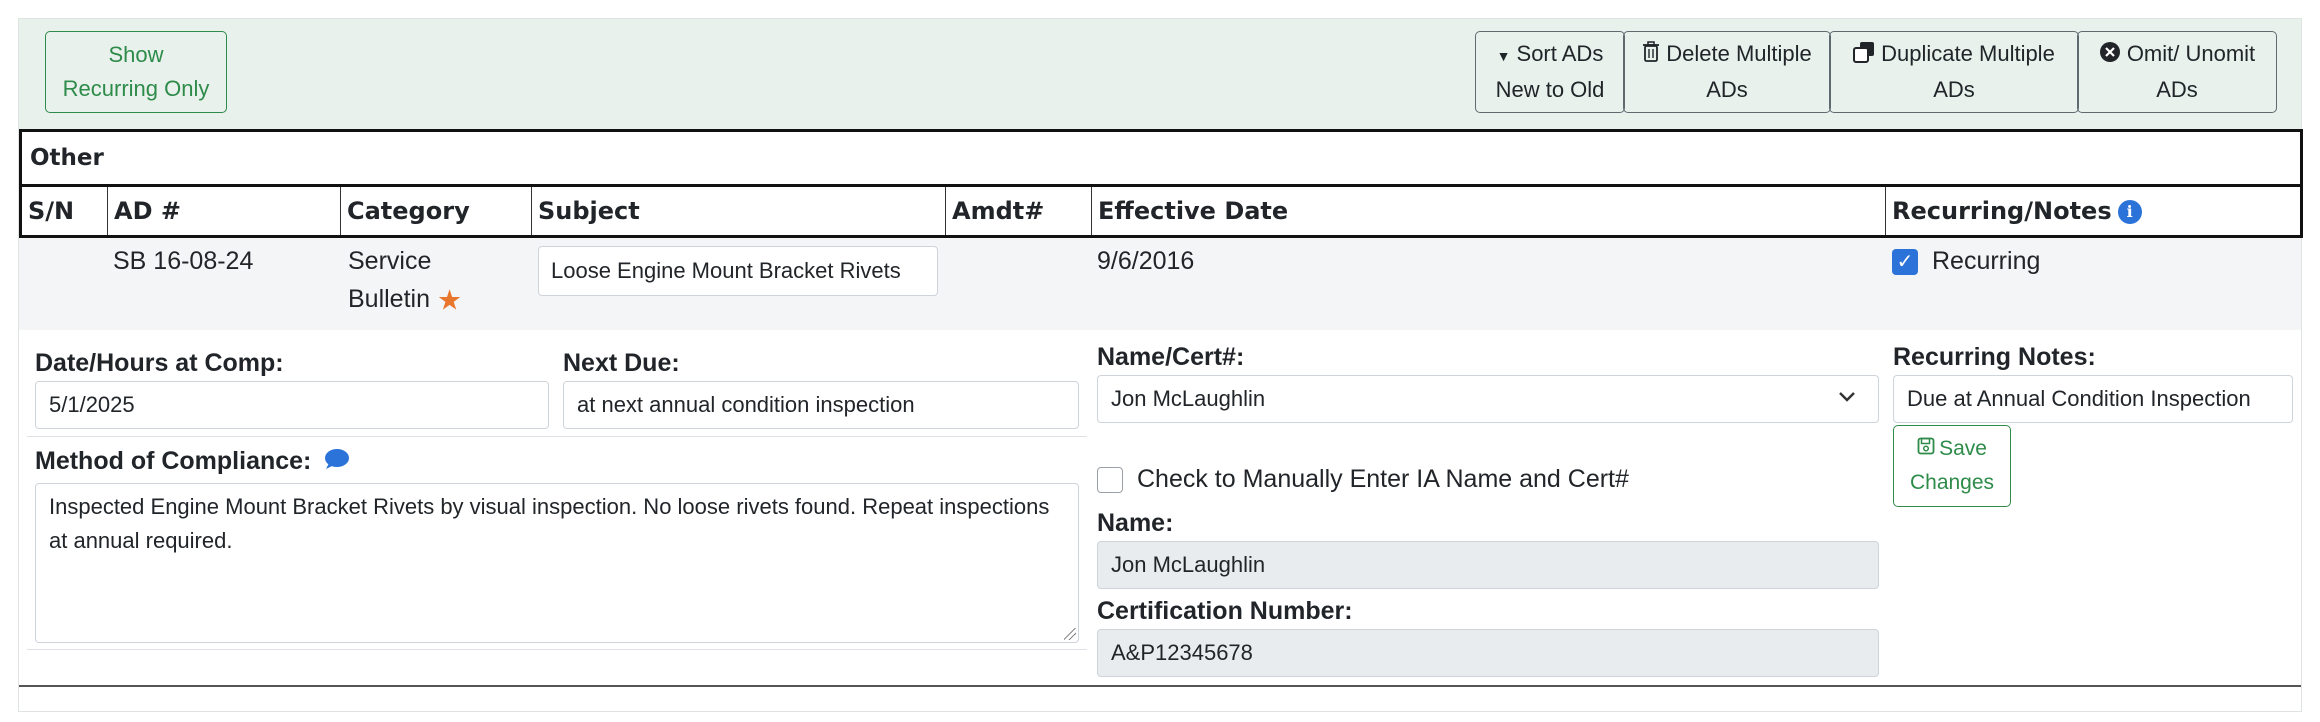 The width and height of the screenshot is (2320, 722). I want to click on col-recurring-notes: Recurring/Notes i, so click(2092, 211).